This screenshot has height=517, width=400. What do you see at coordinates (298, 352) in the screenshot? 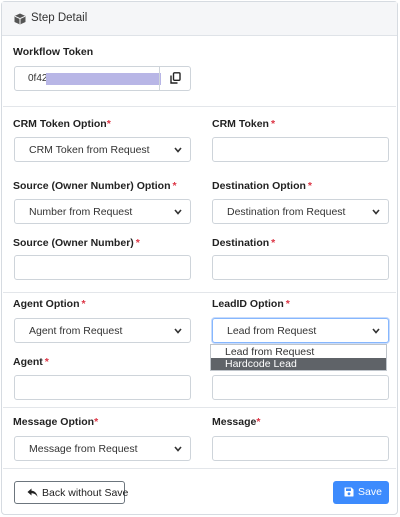
I see `dropdown-option-lead-from-request: Lead from Request` at bounding box center [298, 352].